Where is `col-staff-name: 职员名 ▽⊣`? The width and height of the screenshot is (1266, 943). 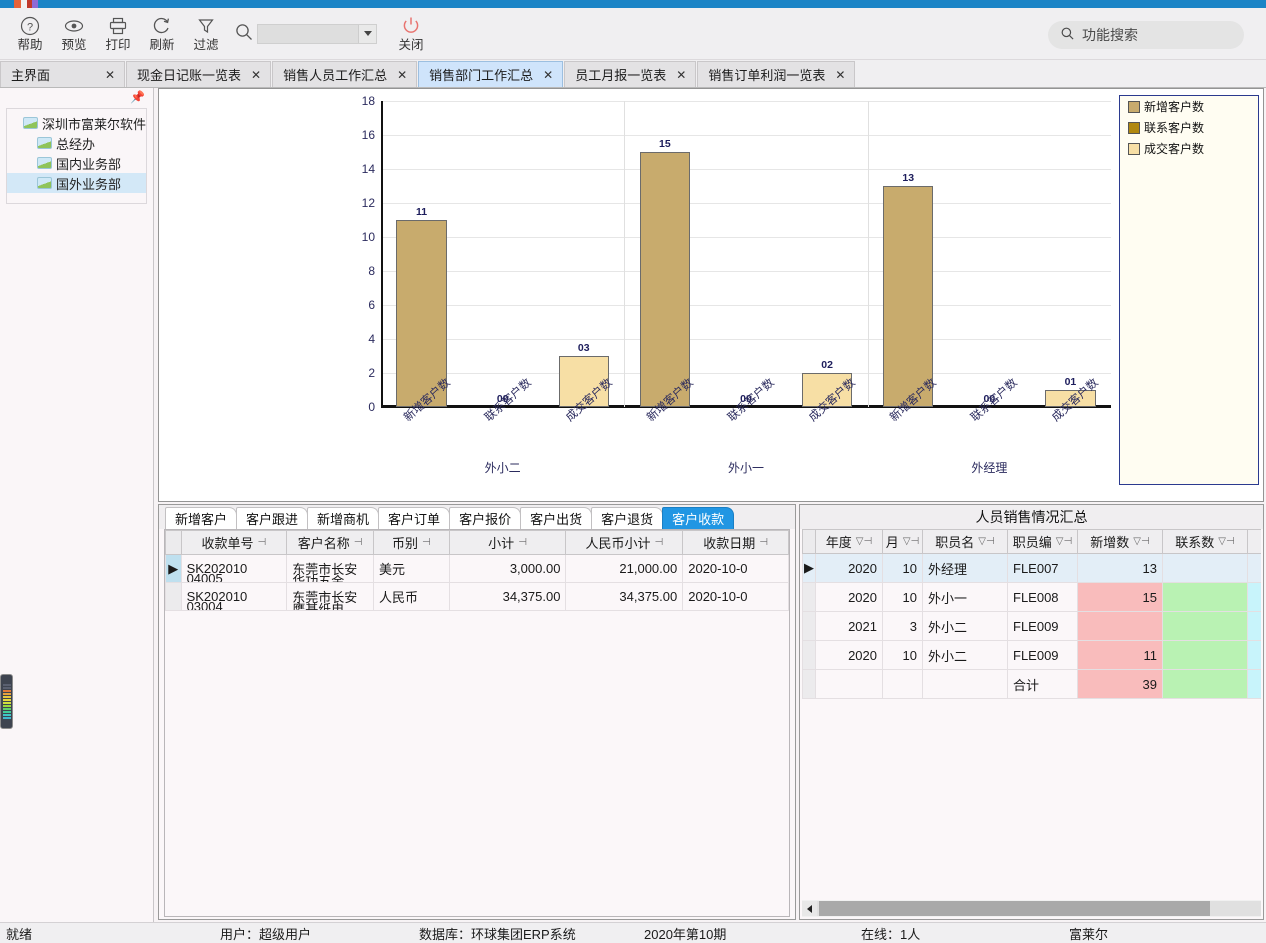
col-staff-name: 职员名 ▽⊣ is located at coordinates (965, 541).